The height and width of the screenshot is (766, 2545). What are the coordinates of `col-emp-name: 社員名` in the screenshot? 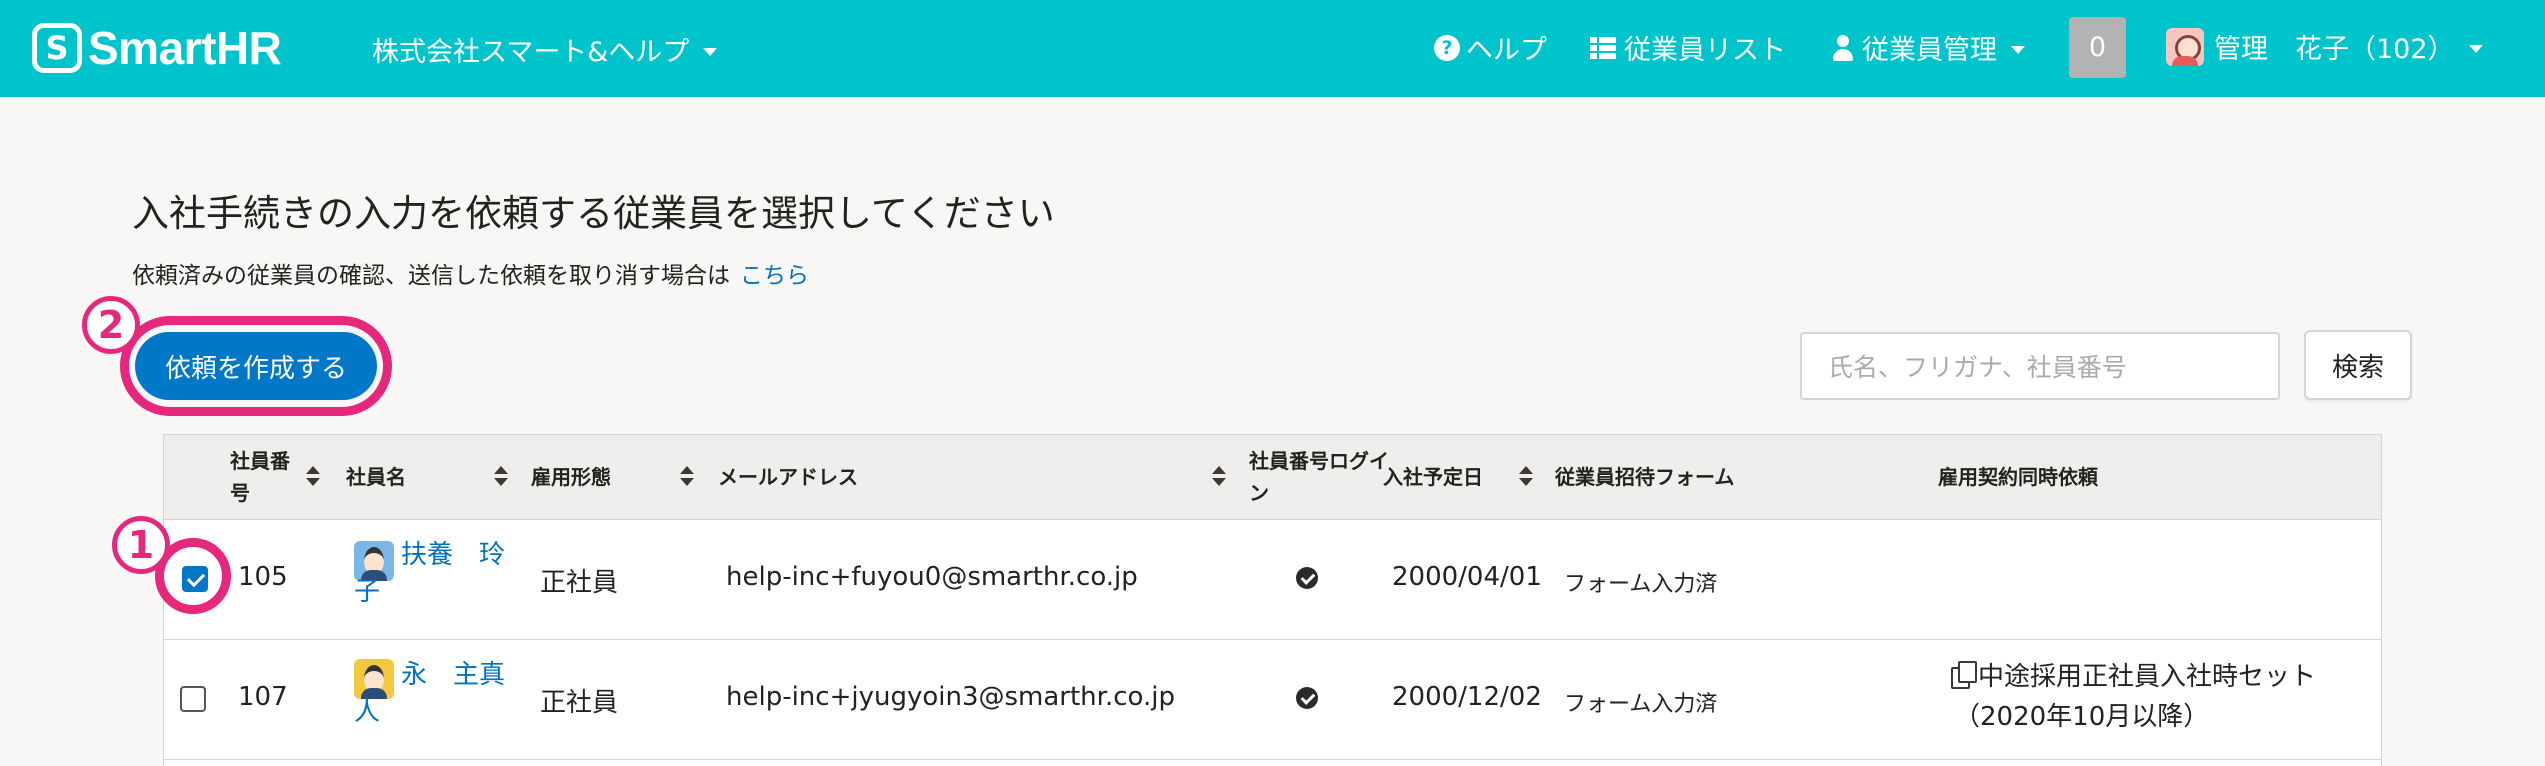 It's located at (376, 477).